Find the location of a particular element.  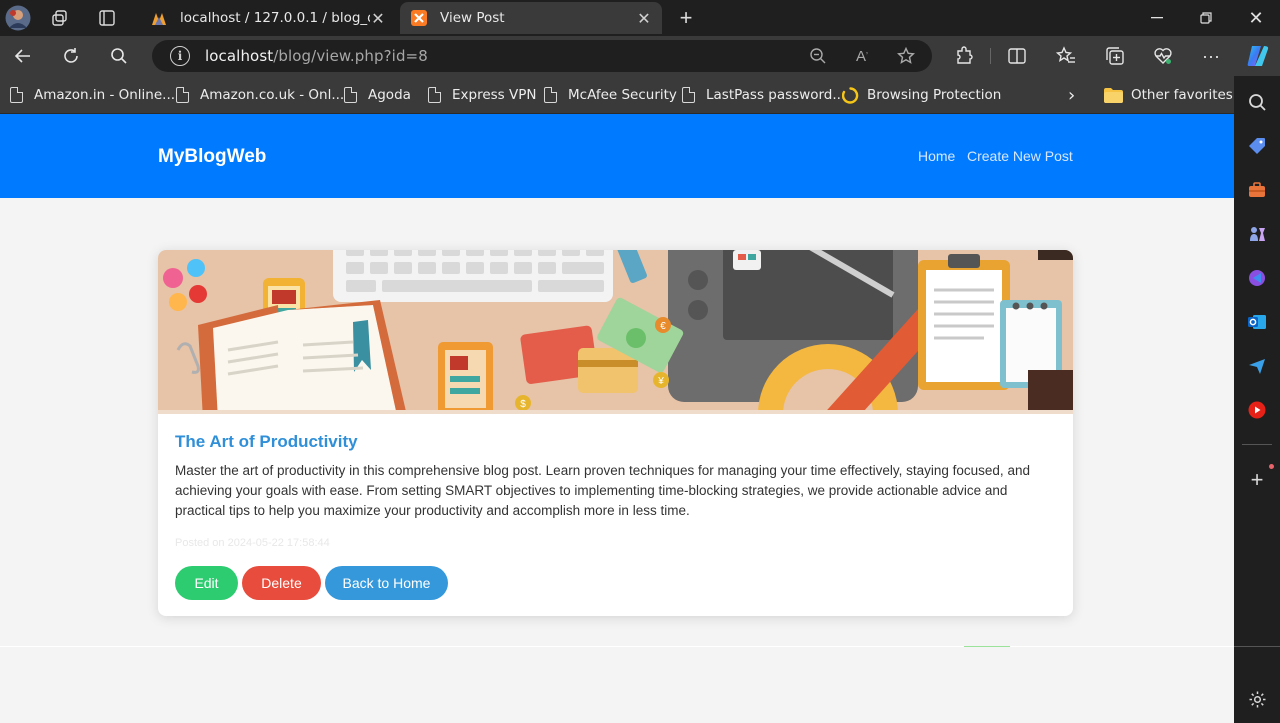

read-aloud-icon: Aʼ is located at coordinates (862, 56).